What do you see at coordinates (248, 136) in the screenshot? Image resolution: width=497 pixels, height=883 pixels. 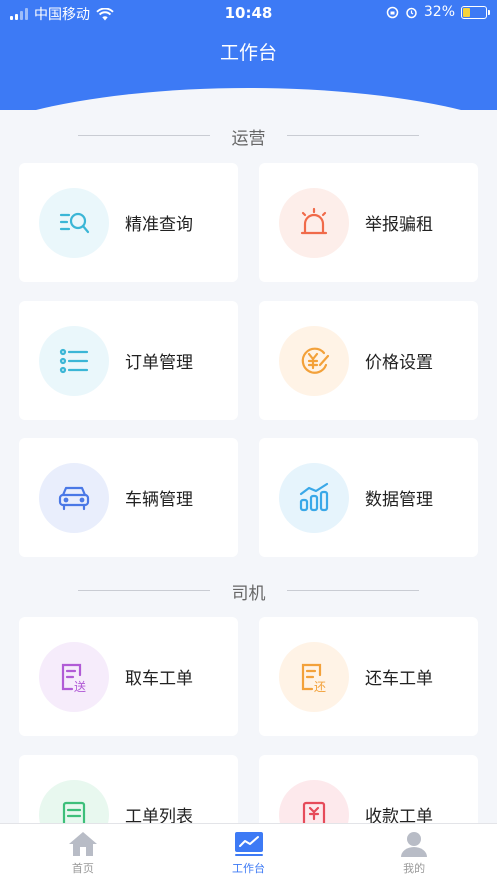 I see `section-title-operations: 运营` at bounding box center [248, 136].